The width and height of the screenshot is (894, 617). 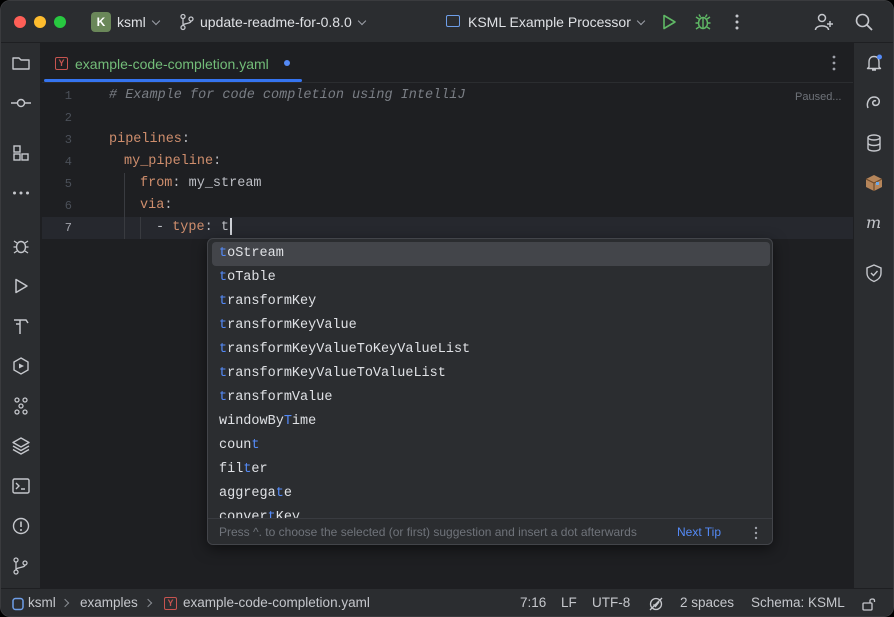 What do you see at coordinates (20, 22) in the screenshot?
I see `close-window-button` at bounding box center [20, 22].